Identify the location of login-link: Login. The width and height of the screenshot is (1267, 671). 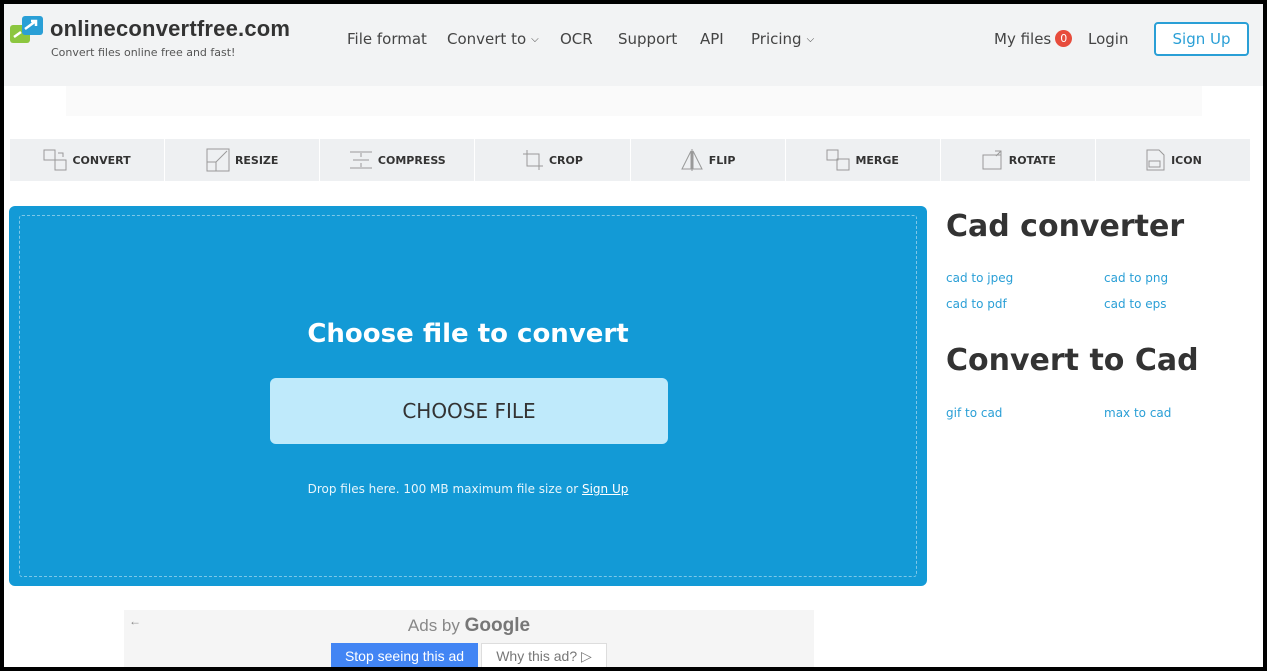
(1108, 39).